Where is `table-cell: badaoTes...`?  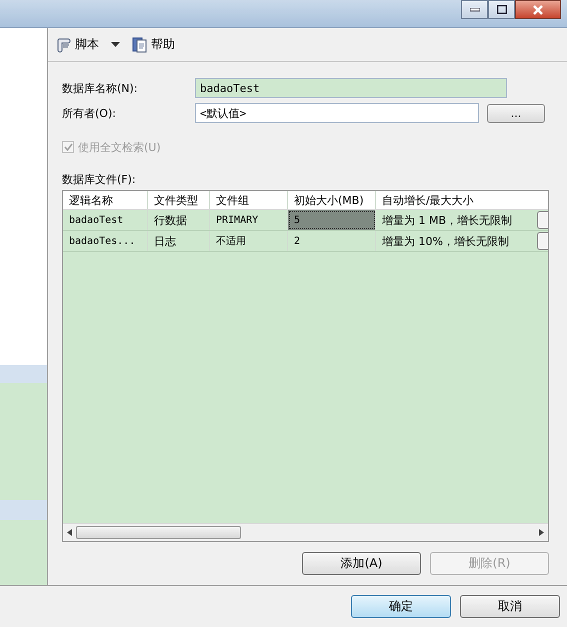 table-cell: badaoTes... is located at coordinates (105, 241).